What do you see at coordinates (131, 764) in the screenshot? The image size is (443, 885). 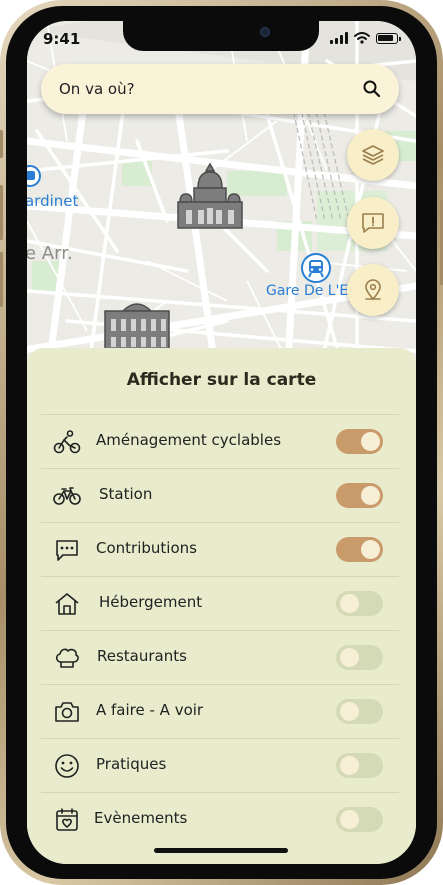 I see `row-label-practical: Pratiques` at bounding box center [131, 764].